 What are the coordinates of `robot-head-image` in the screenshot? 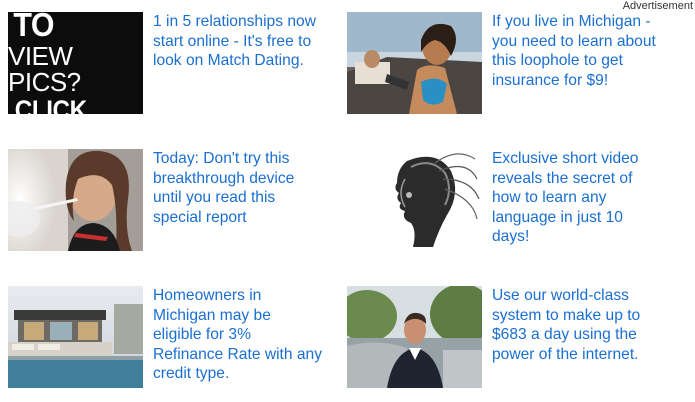 It's located at (414, 200).